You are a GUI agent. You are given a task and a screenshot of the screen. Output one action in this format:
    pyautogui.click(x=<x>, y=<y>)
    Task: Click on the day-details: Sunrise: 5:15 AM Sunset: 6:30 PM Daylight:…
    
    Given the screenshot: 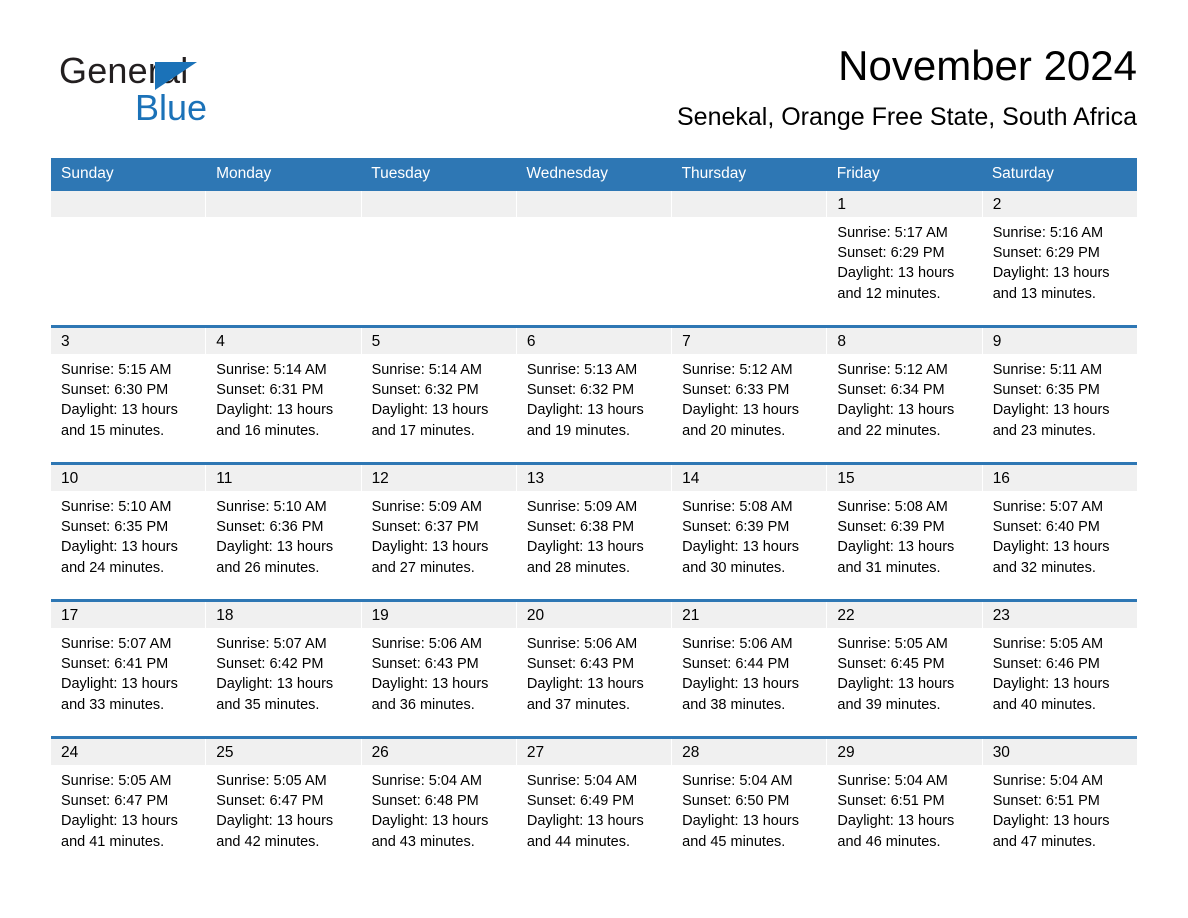 What is the action you would take?
    pyautogui.click(x=128, y=408)
    